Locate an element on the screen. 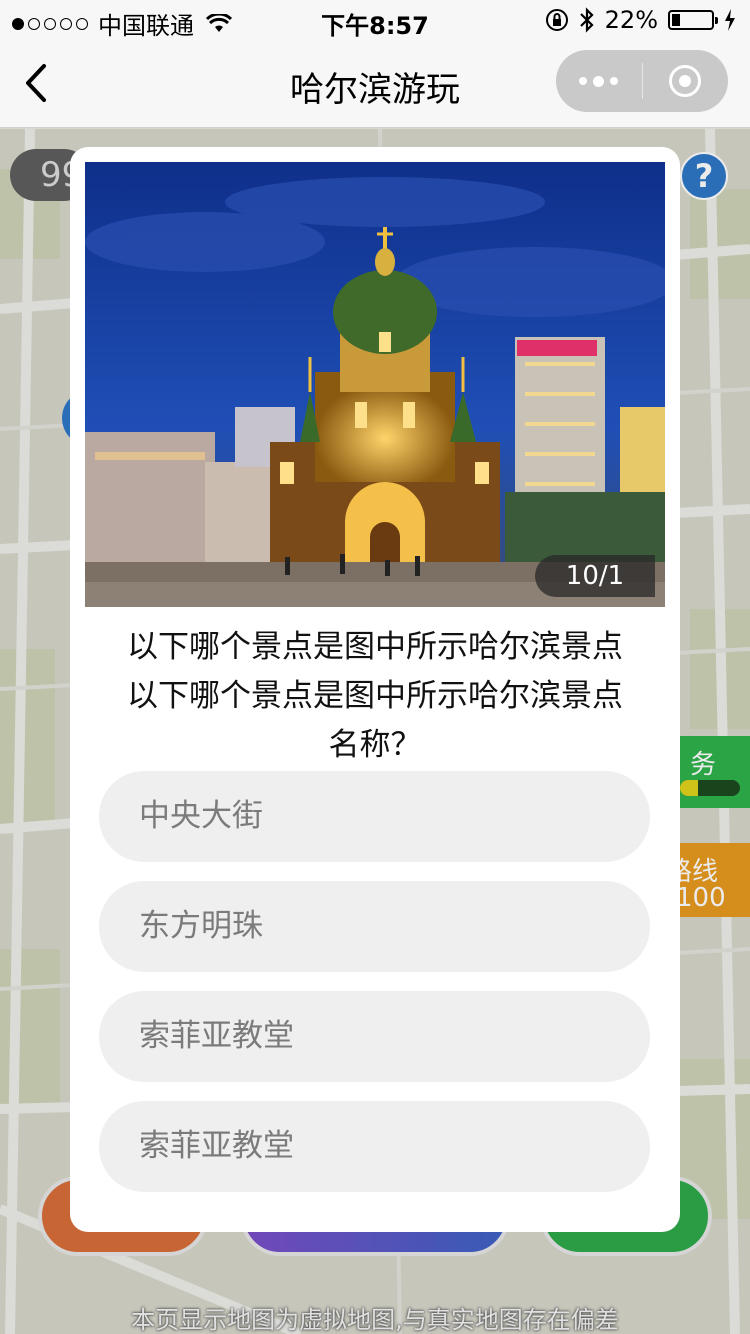  question-line-1: 以下哪个景点是图中所示哈尔滨景点 is located at coordinates (375, 647).